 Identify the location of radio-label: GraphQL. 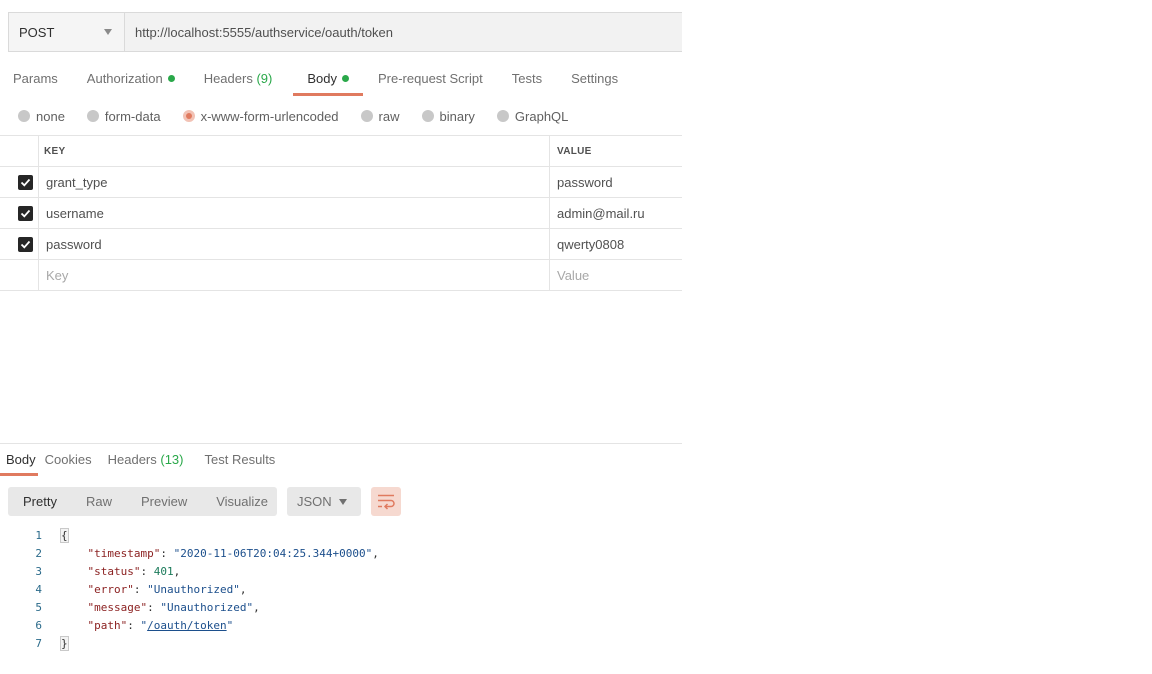
(541, 116).